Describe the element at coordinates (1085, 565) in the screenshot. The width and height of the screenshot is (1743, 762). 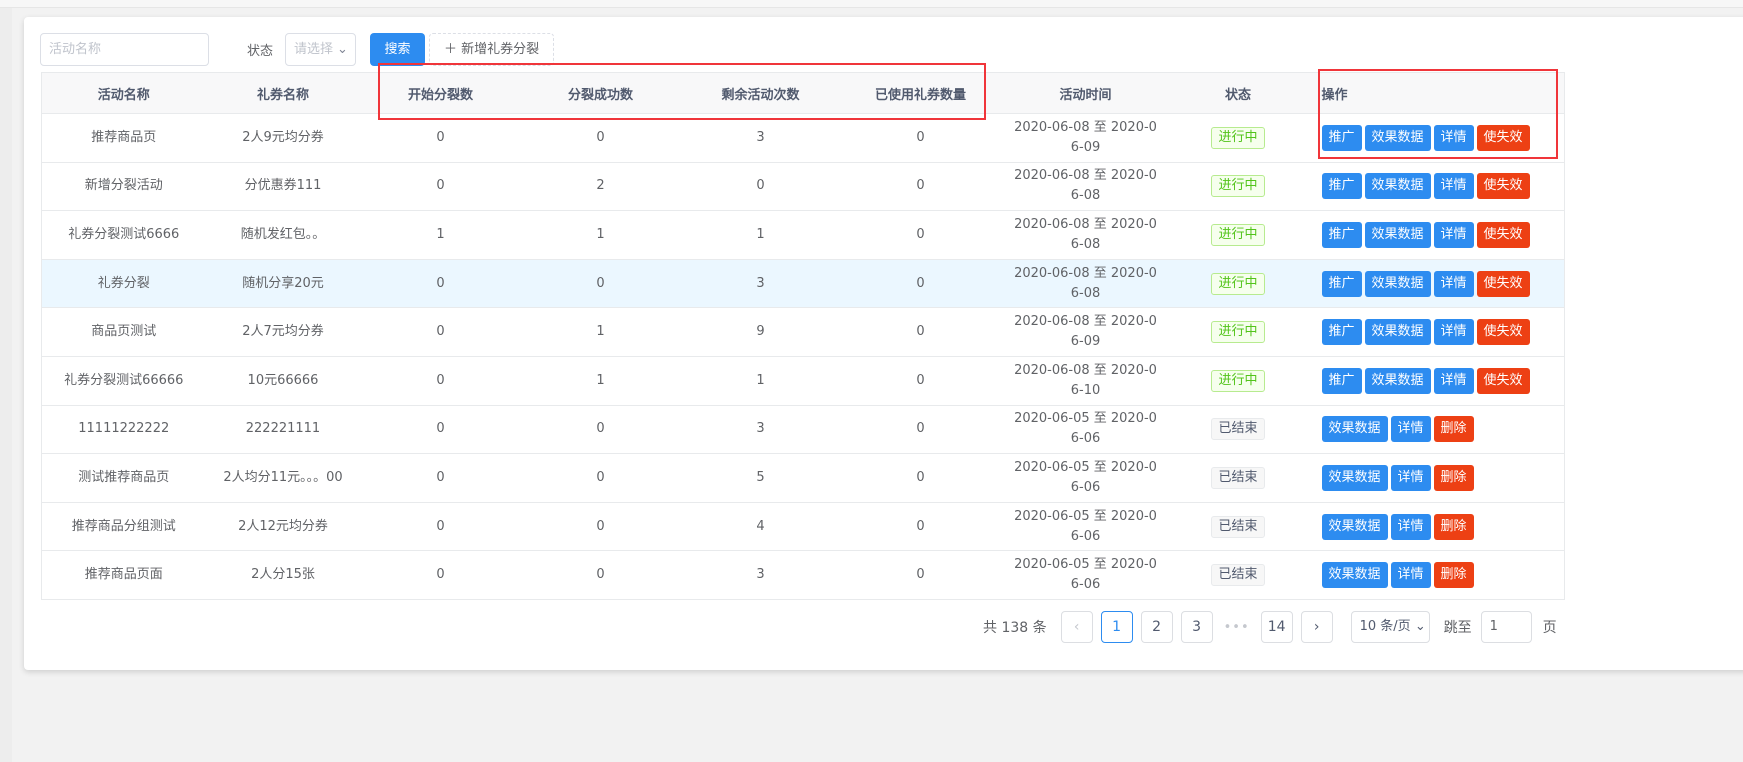
I see `time-line-1: 2020-06-05 至 2020-0` at that location.